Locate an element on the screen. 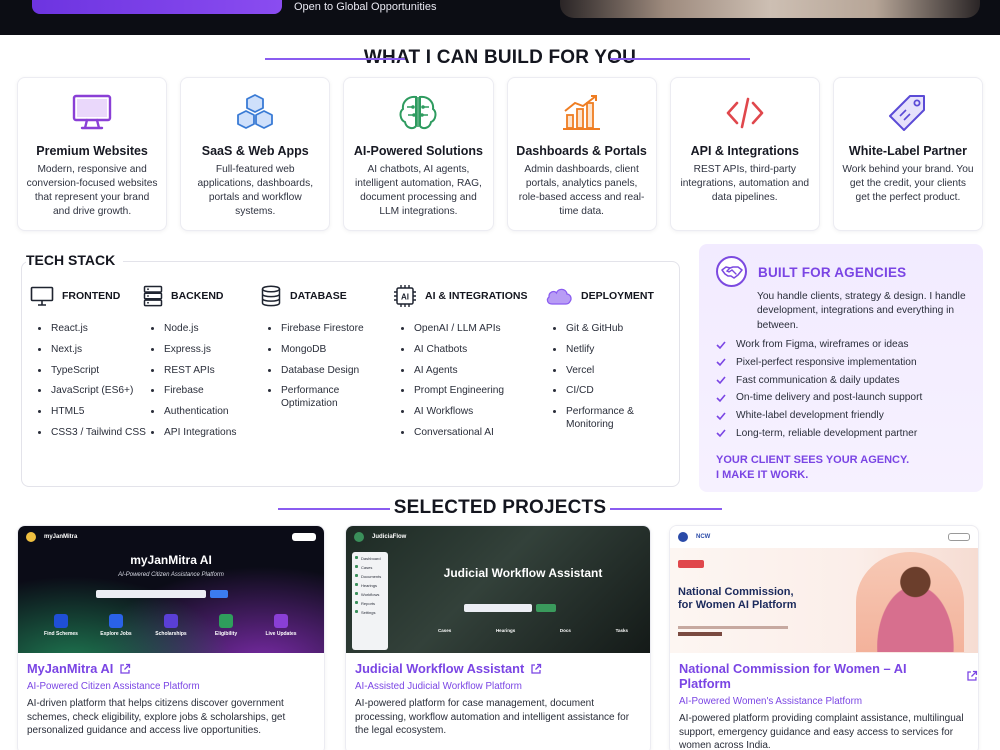 This screenshot has width=1000, height=750. list-item: White-label development friendly is located at coordinates (819, 415).